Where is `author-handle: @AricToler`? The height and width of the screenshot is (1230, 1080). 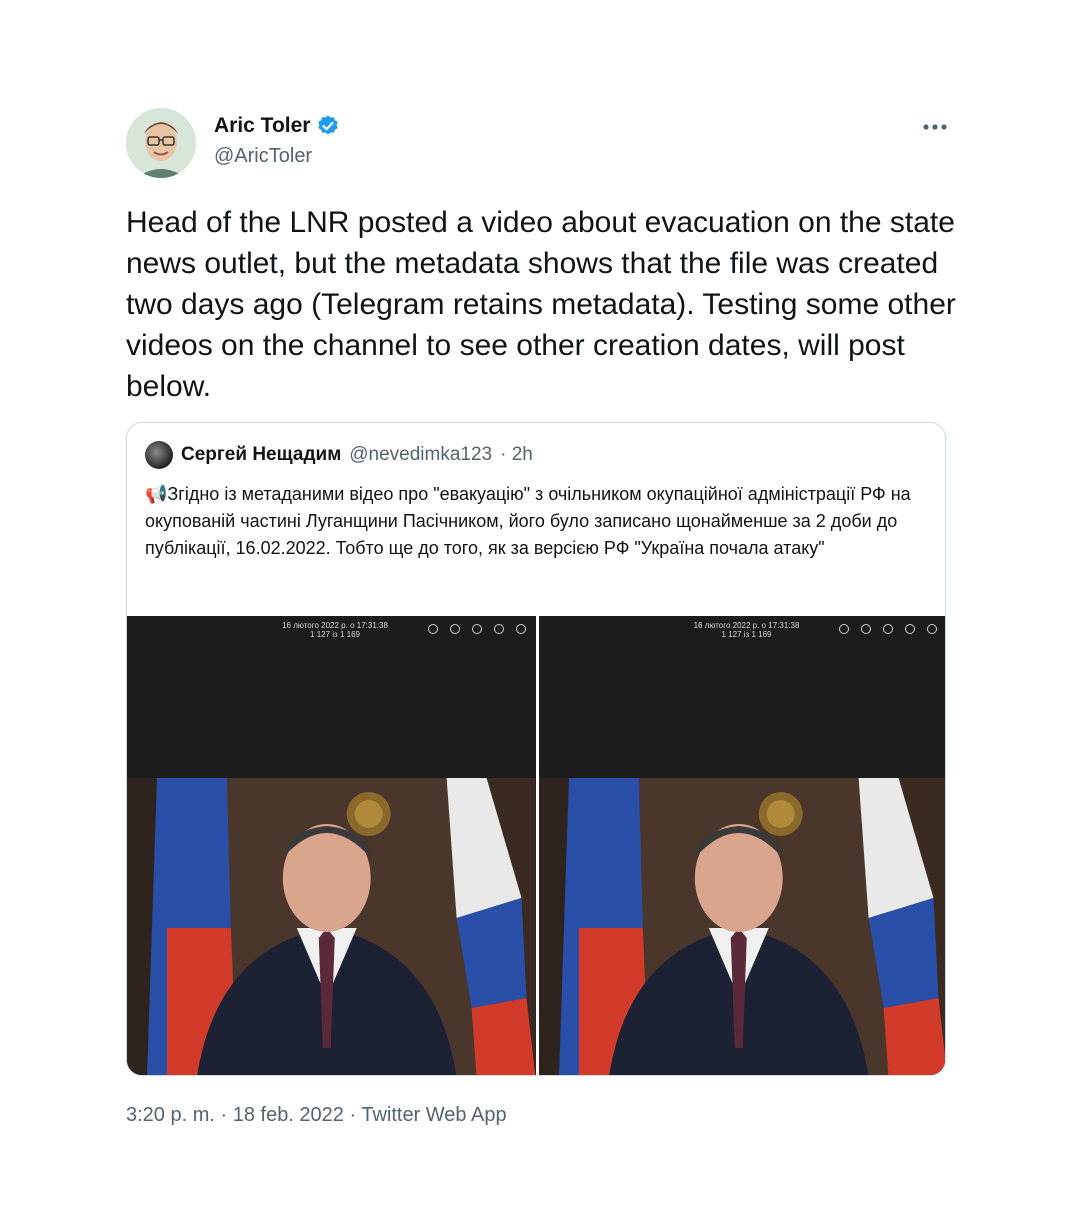 author-handle: @AricToler is located at coordinates (263, 156).